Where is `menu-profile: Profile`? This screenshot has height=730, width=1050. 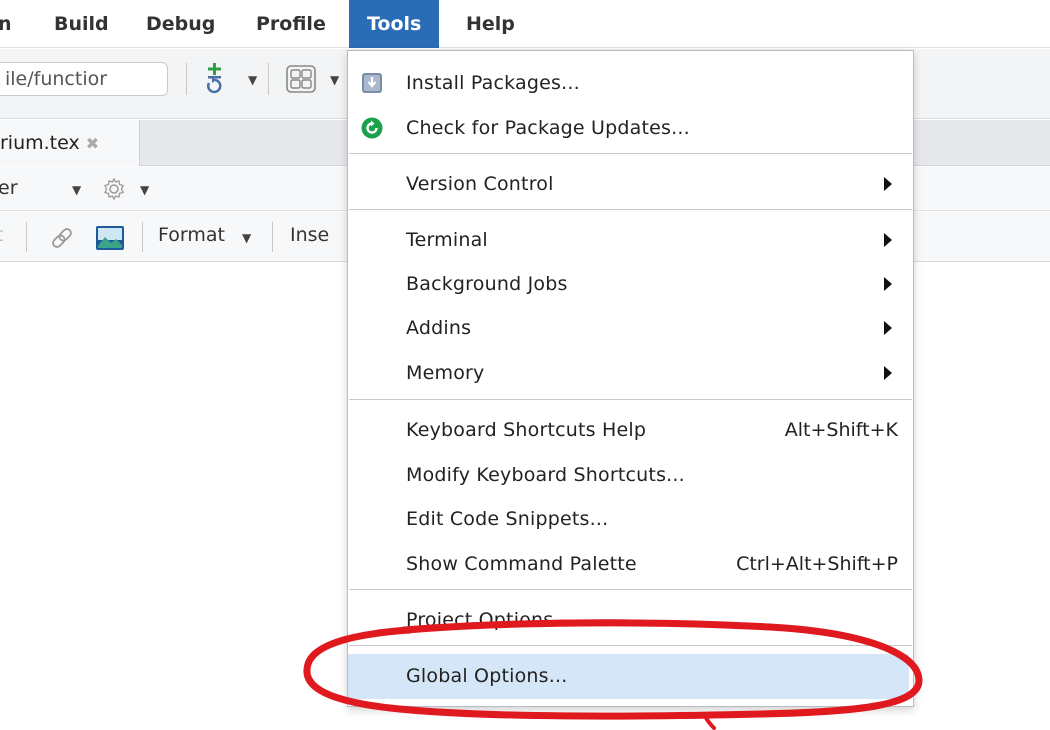
menu-profile: Profile is located at coordinates (291, 24).